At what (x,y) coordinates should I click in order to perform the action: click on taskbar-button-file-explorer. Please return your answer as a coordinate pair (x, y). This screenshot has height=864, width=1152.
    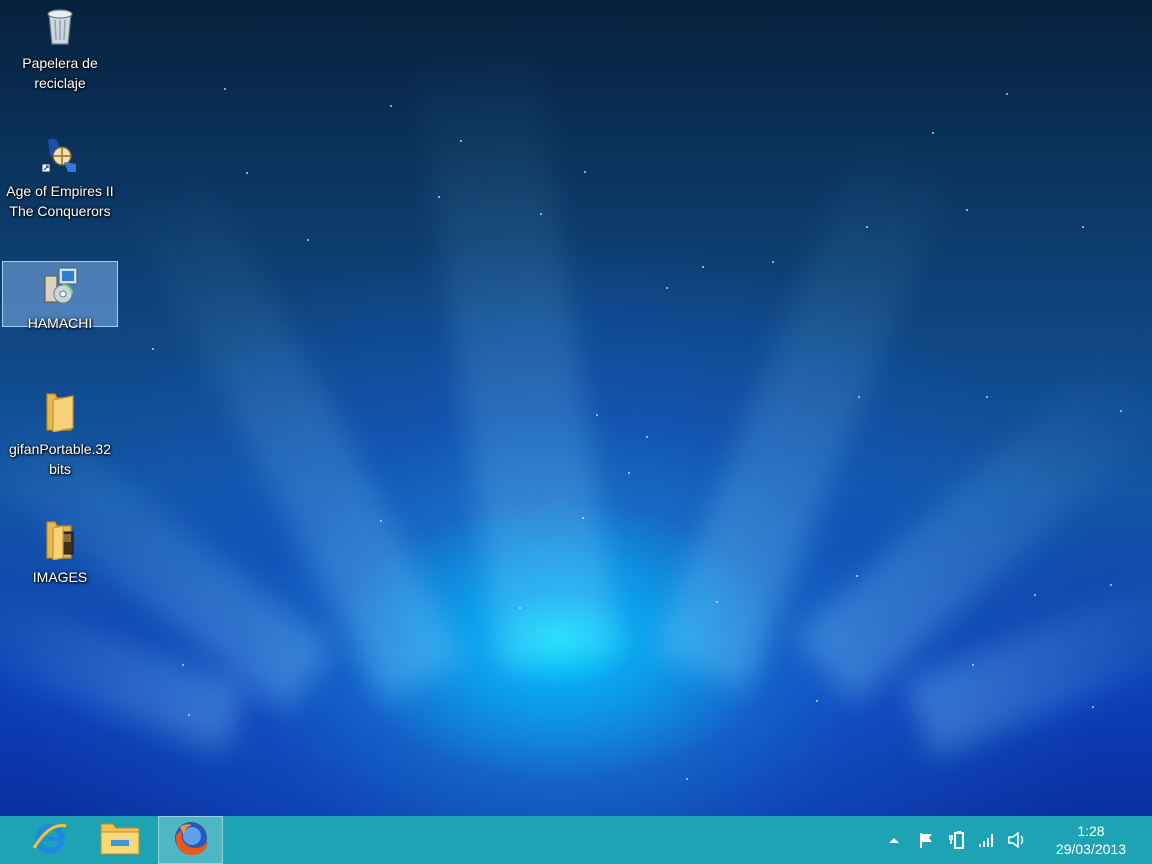
    Looking at the image, I should click on (120, 840).